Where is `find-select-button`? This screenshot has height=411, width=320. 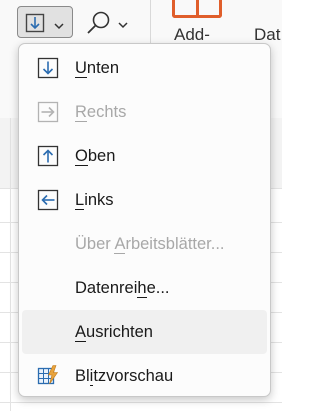 find-select-button is located at coordinates (108, 23).